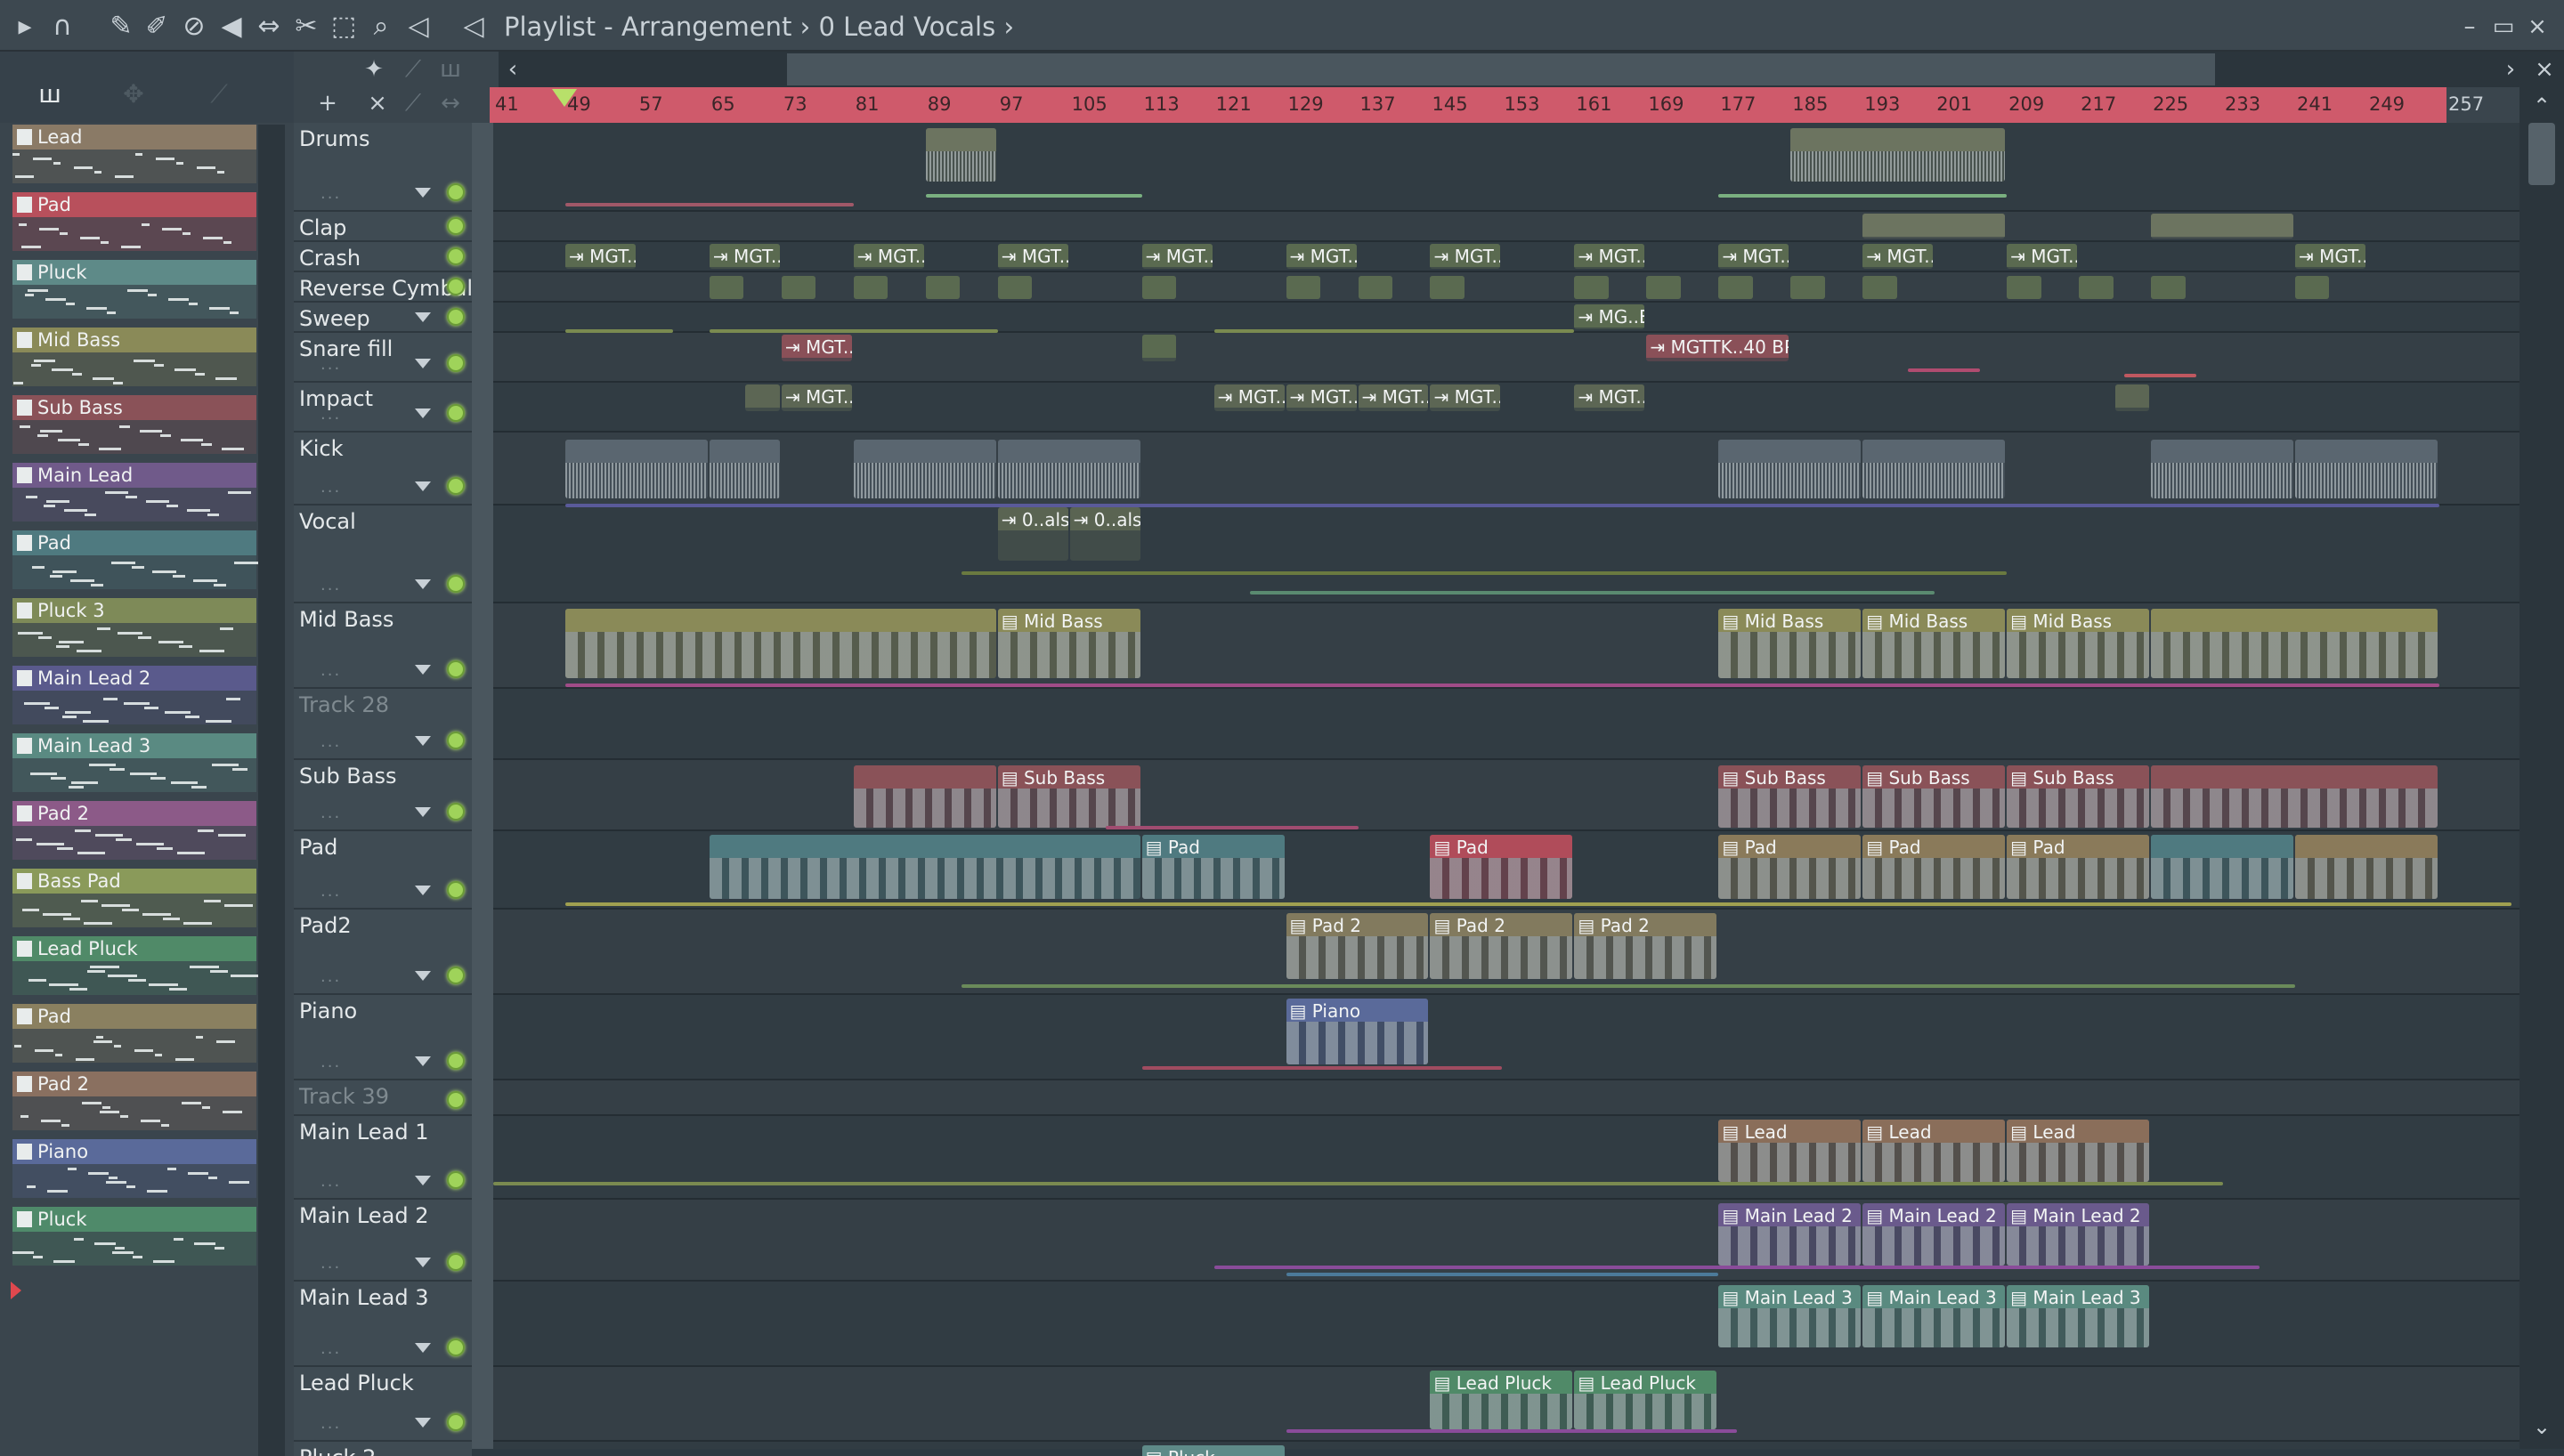 Image resolution: width=2564 pixels, height=1456 pixels. I want to click on pattern-clip: ⇥ 0..als, so click(1032, 534).